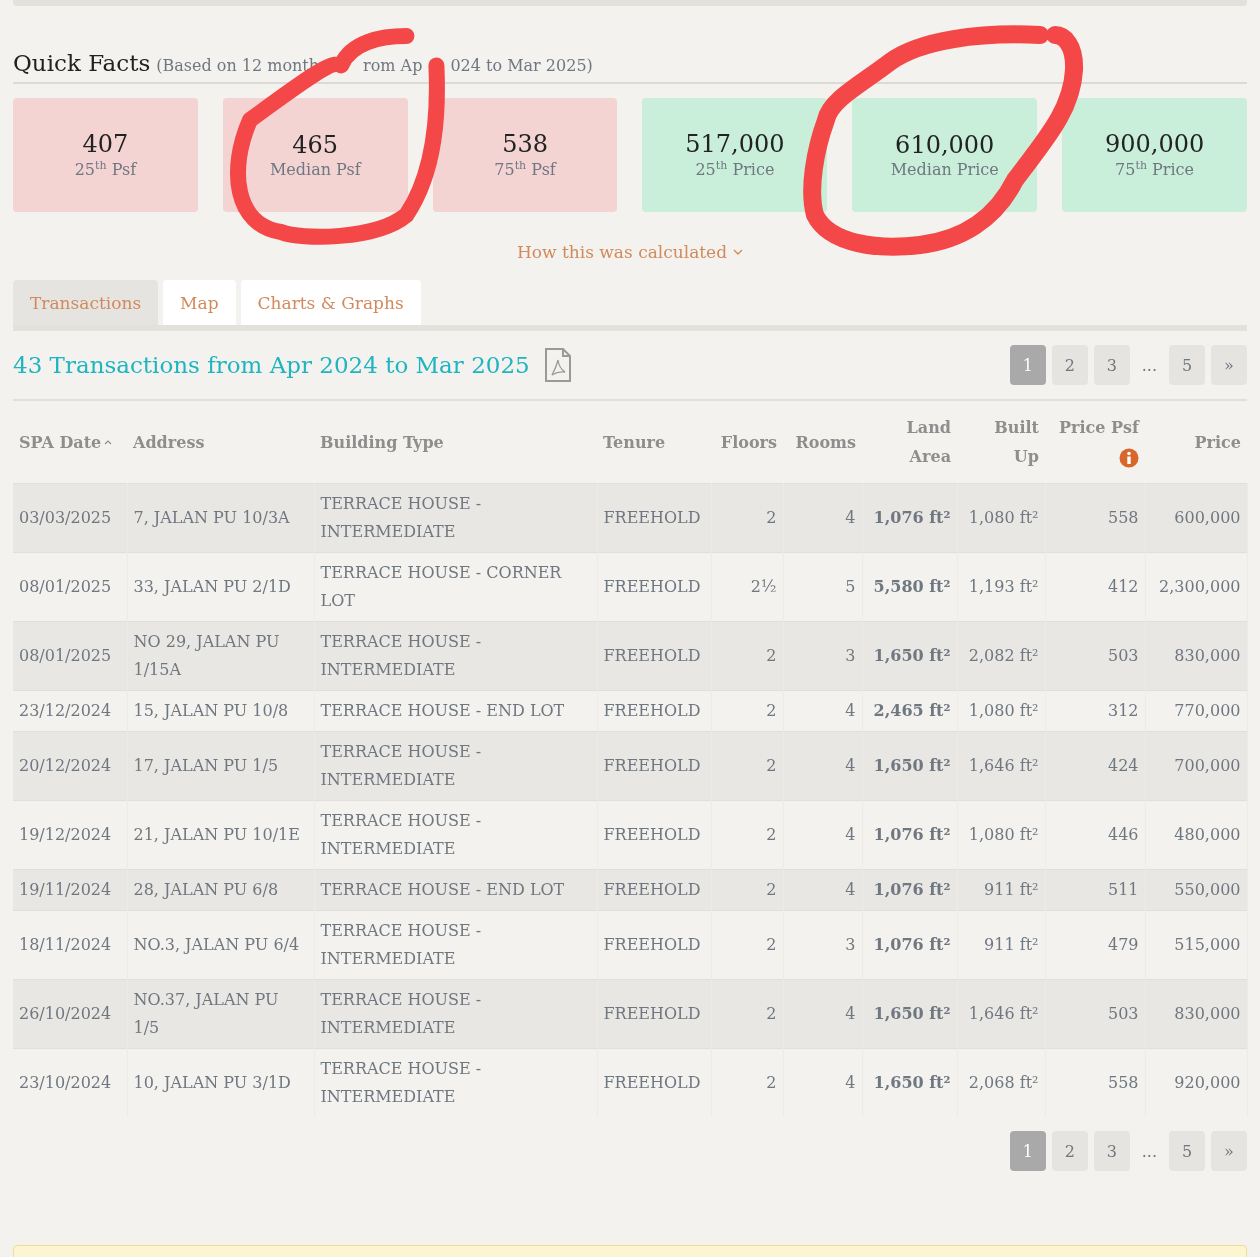 This screenshot has width=1260, height=1257. What do you see at coordinates (70, 1082) in the screenshot?
I see `table-cell: 23/10/2024` at bounding box center [70, 1082].